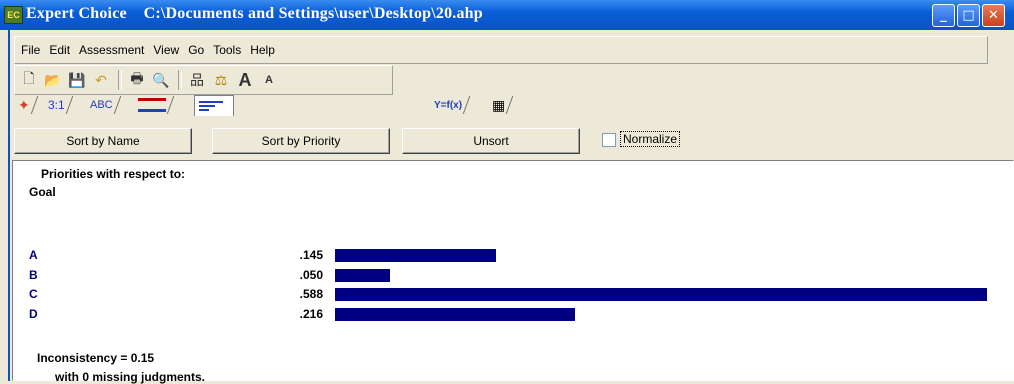 This screenshot has width=1014, height=384. I want to click on undo-icon: ↶, so click(101, 80).